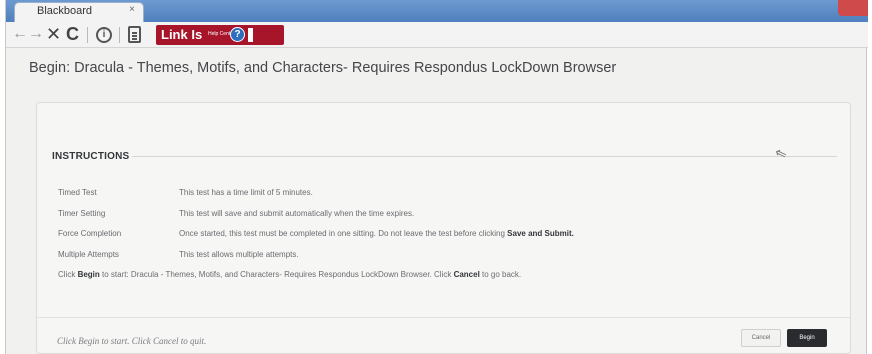 The image size is (872, 354). What do you see at coordinates (91, 156) in the screenshot?
I see `instructions-heading: INSTRUCTIONS` at bounding box center [91, 156].